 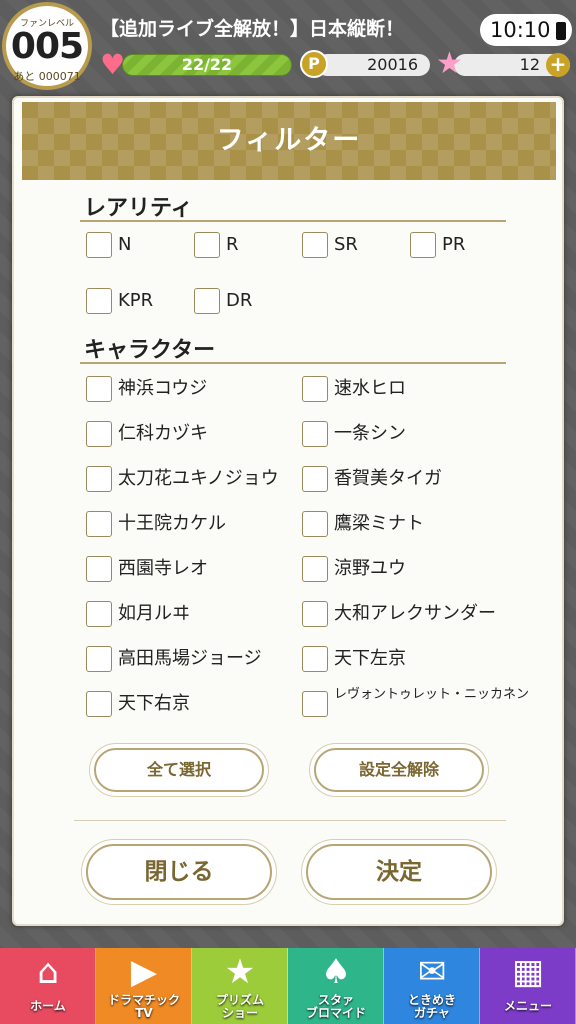 I want to click on filter-option-label: KPR, so click(x=136, y=300).